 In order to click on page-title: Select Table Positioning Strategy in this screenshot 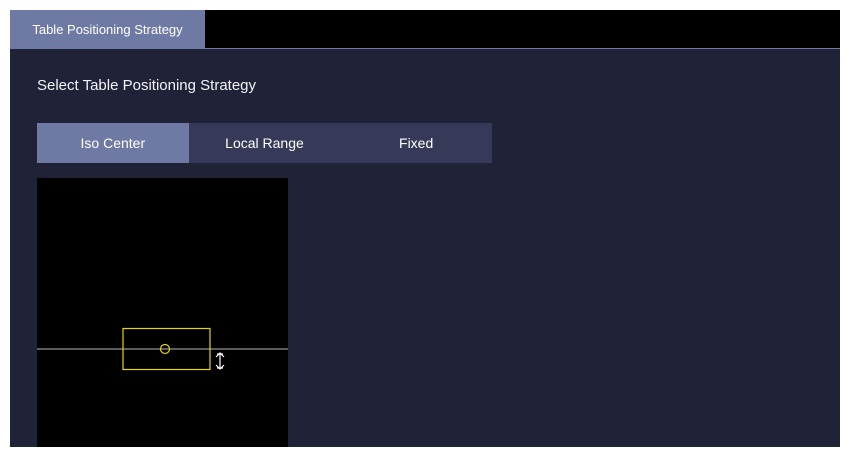, I will do `click(147, 85)`.